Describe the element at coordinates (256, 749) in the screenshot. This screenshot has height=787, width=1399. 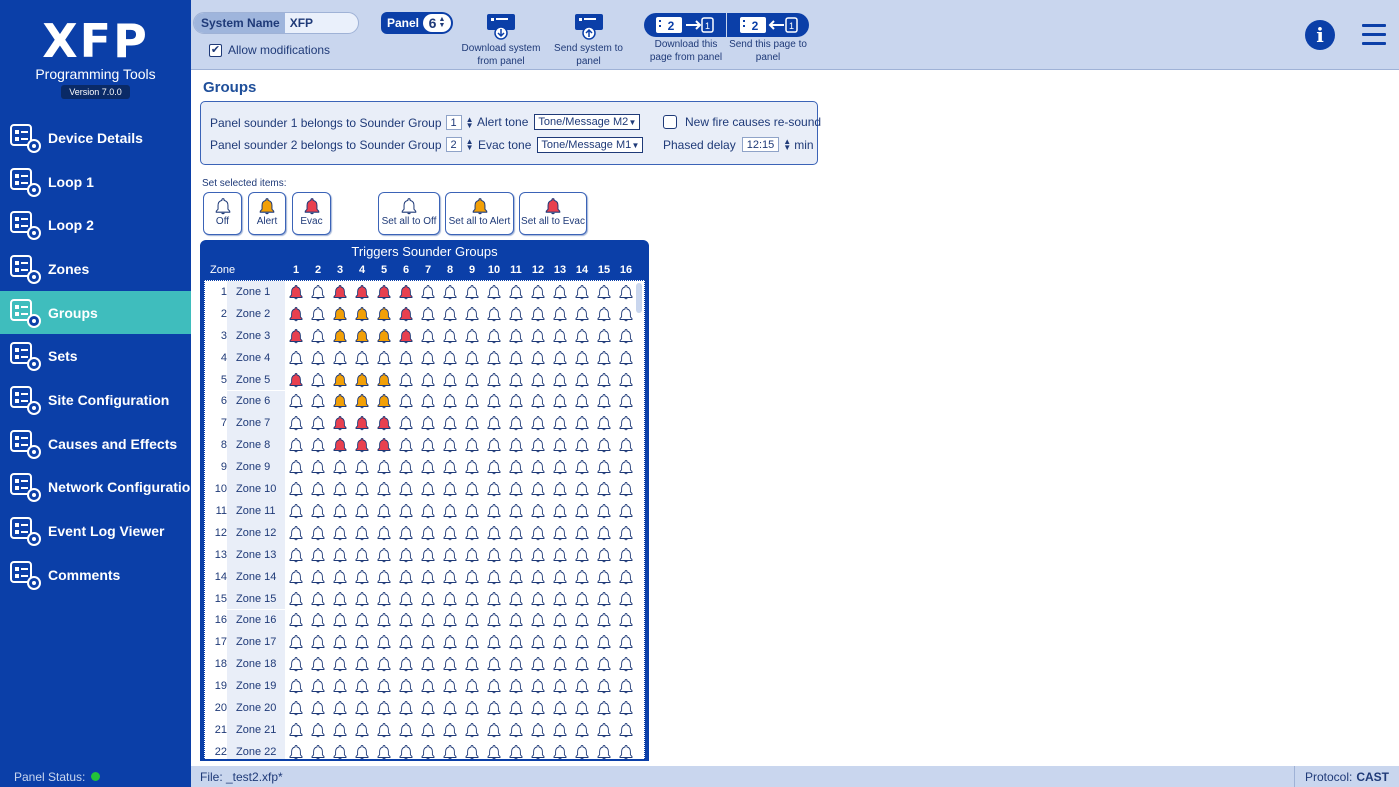
I see `zone-name: Zone 22` at that location.